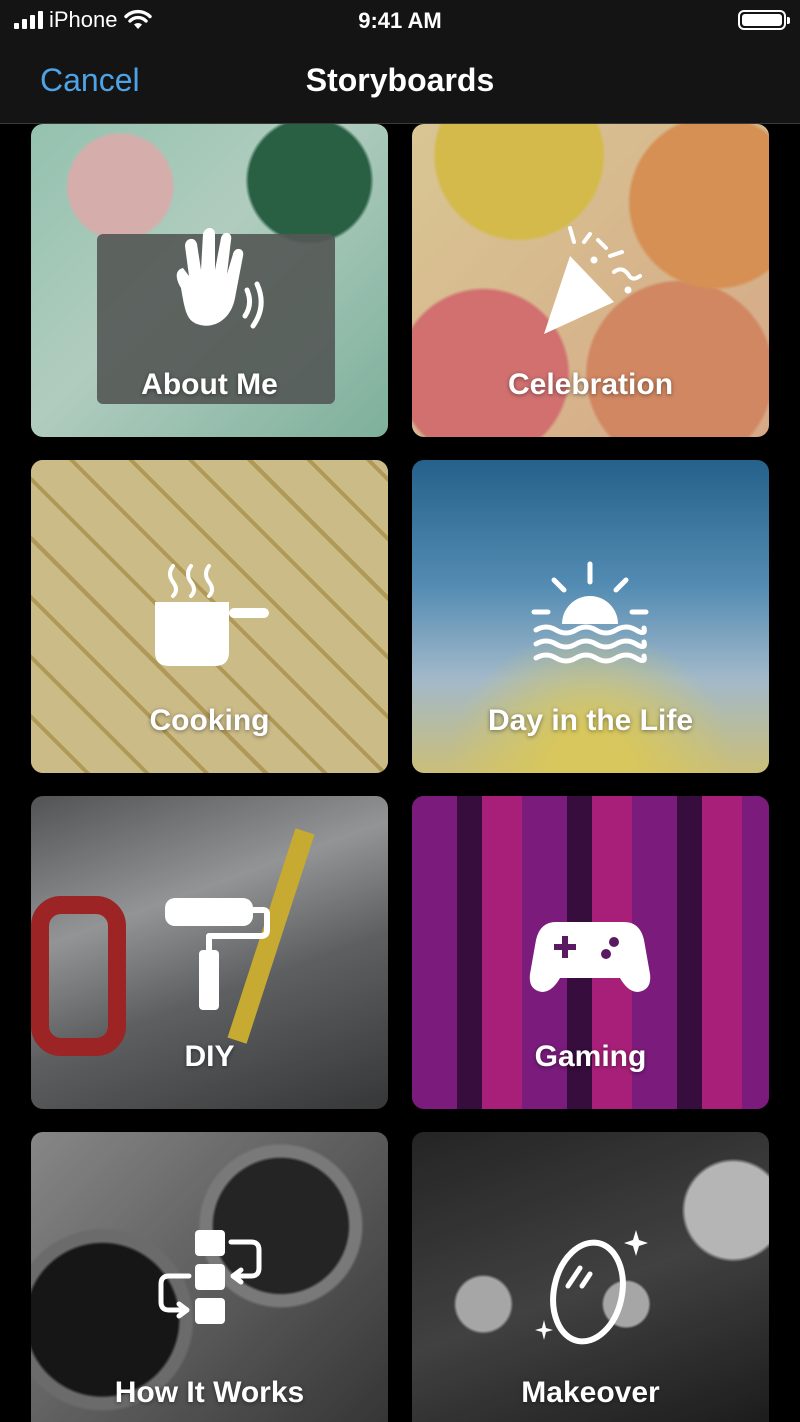 This screenshot has width=800, height=1422. I want to click on party-popper-icon, so click(593, 280).